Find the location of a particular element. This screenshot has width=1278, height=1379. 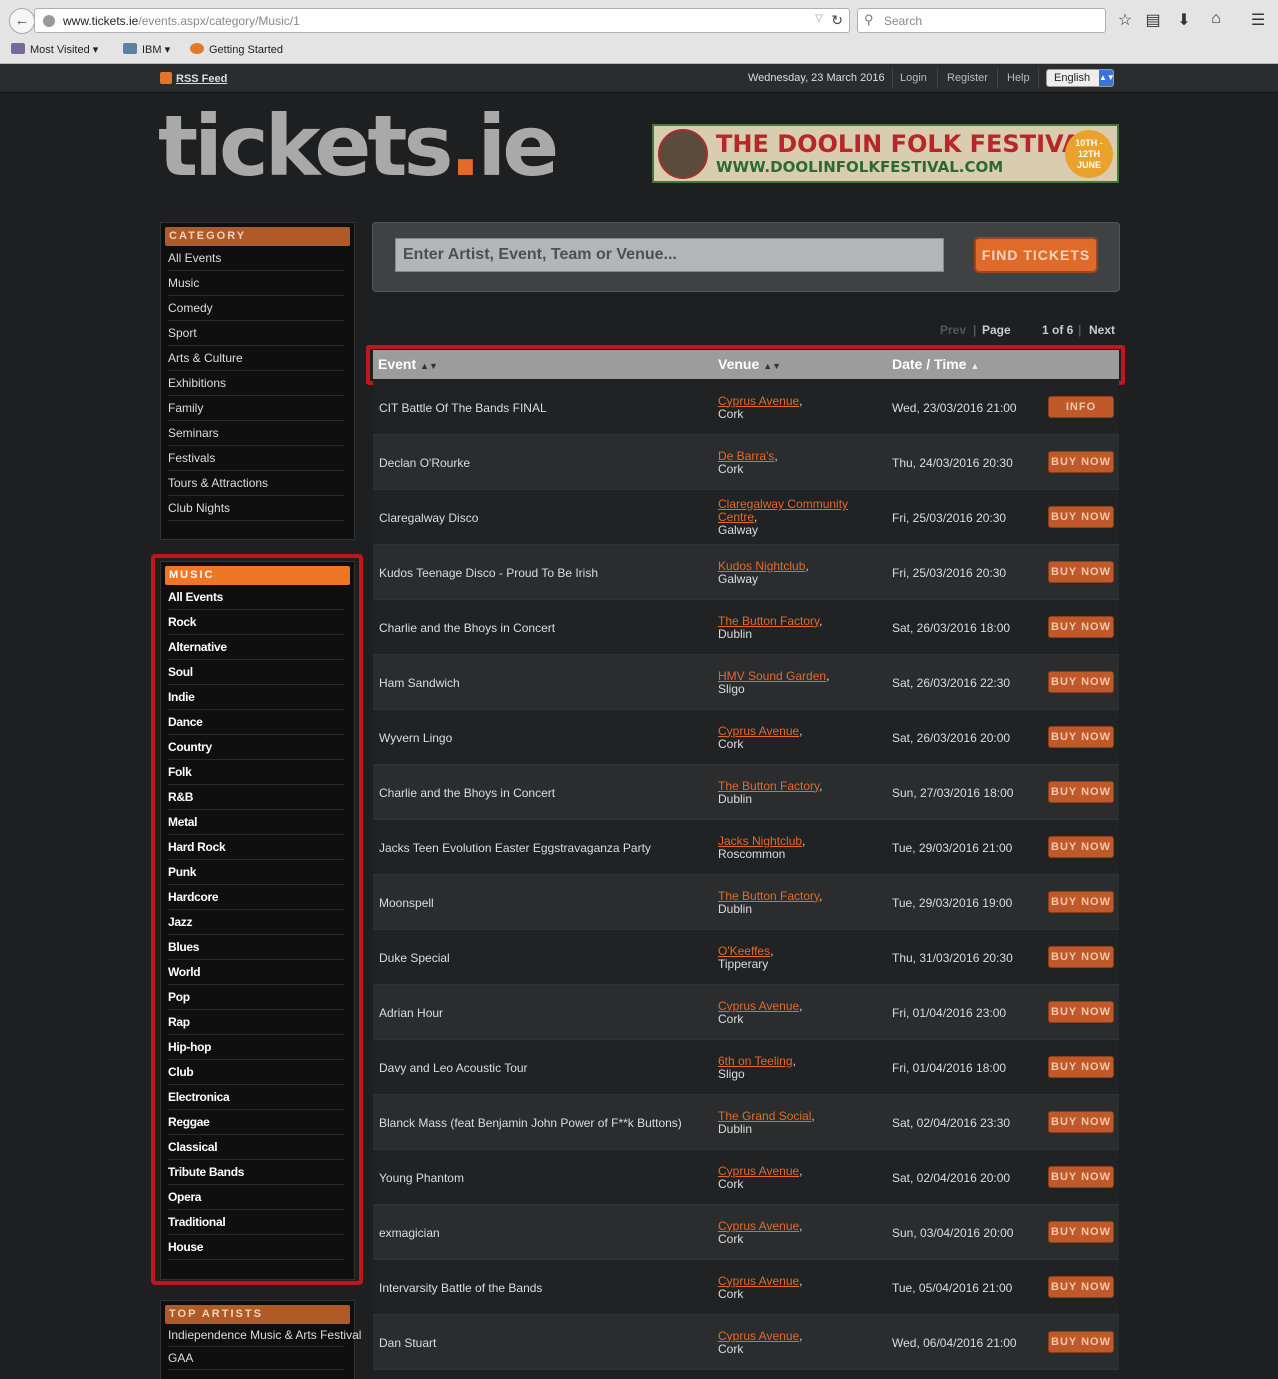

bookmark-most-visited: Most Visited ▾ is located at coordinates (54, 49).